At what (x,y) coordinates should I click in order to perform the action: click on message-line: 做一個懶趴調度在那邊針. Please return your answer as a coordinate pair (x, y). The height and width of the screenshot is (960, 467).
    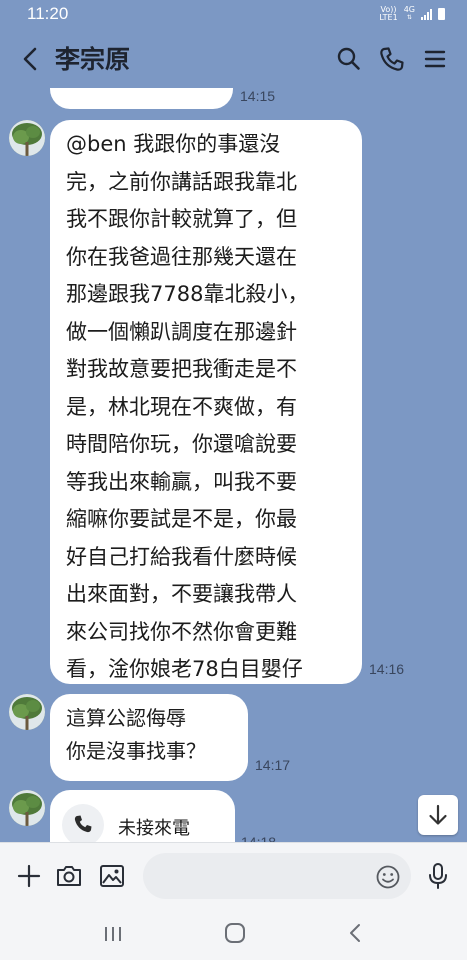
    Looking at the image, I should click on (181, 331).